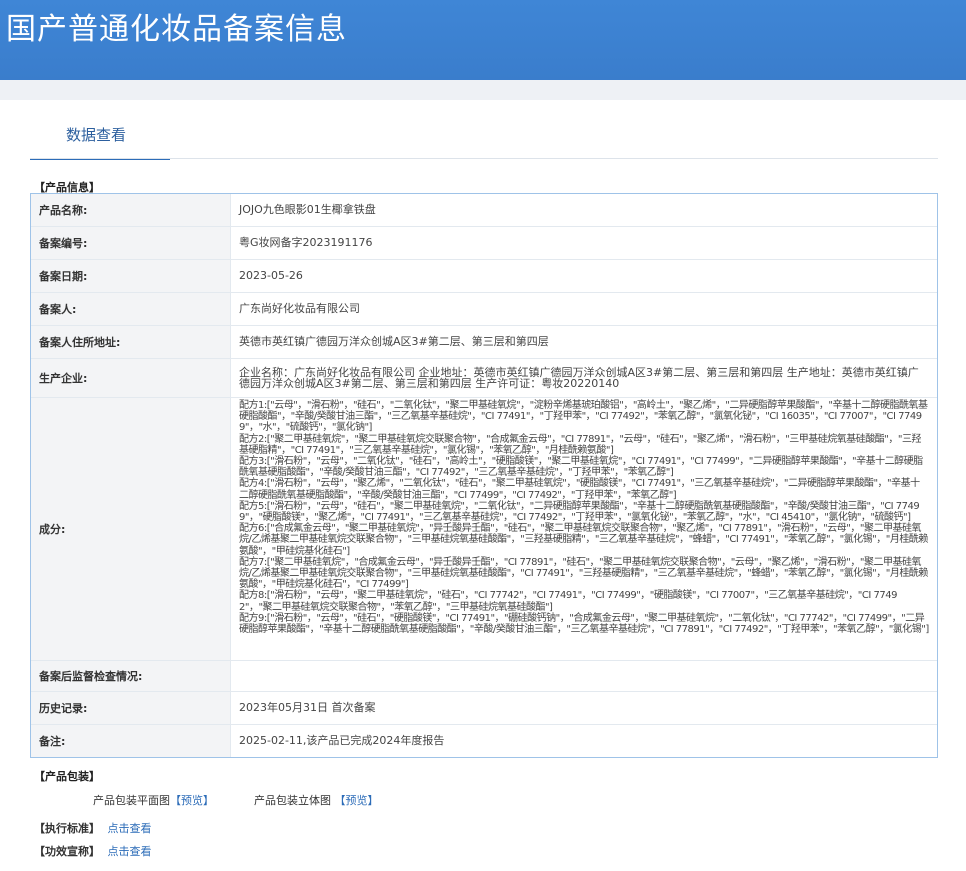  I want to click on packaging-flat: 产品包装平面图【预览】, so click(153, 800).